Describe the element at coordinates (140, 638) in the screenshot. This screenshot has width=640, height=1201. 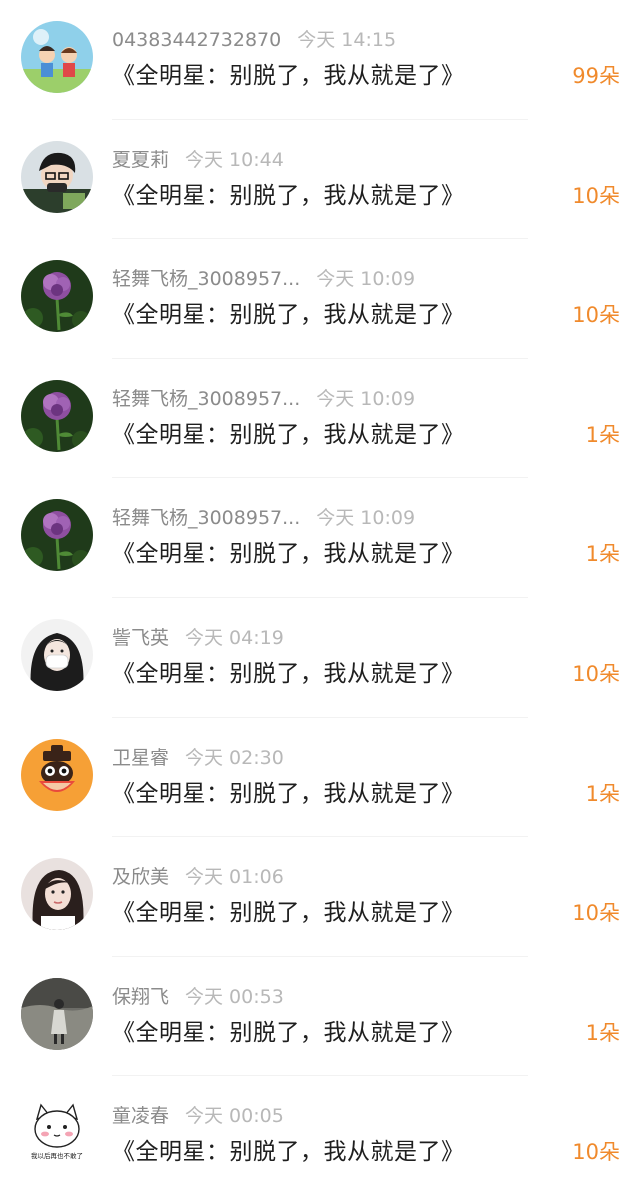
I see `user-name: 訾飞英` at that location.